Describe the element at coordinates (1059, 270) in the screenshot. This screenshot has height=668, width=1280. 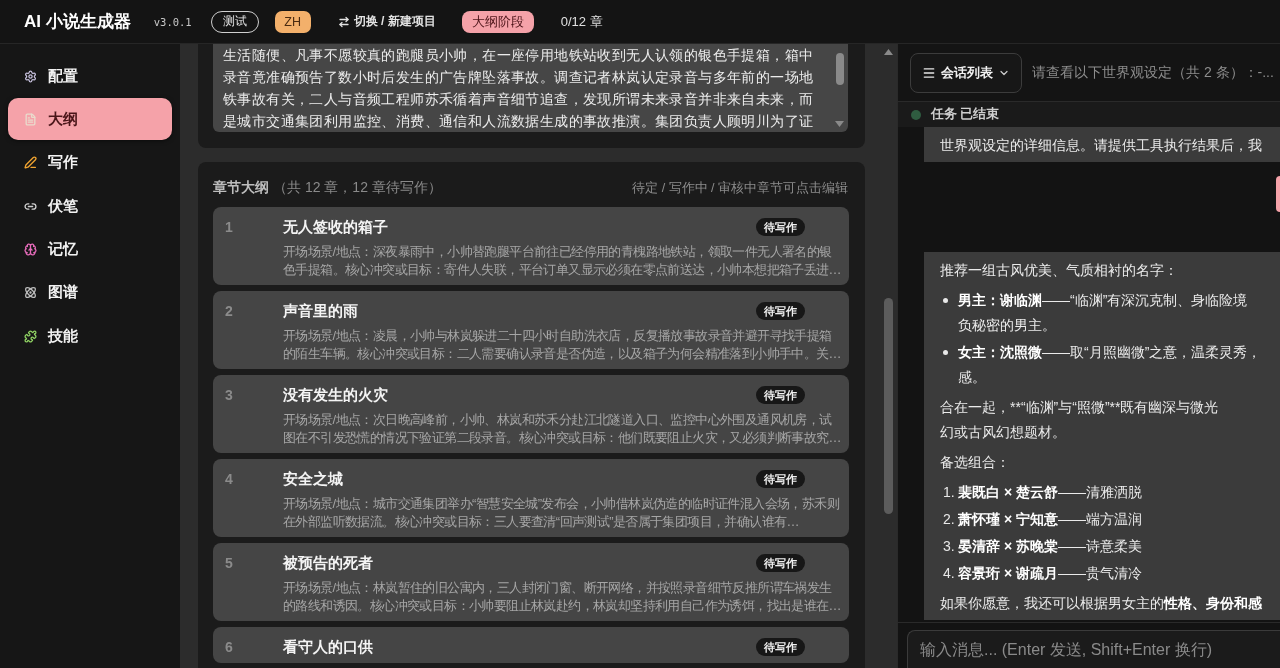
I see `message-paragraph: 推荐一组古风优美、气质相衬的名字：` at that location.